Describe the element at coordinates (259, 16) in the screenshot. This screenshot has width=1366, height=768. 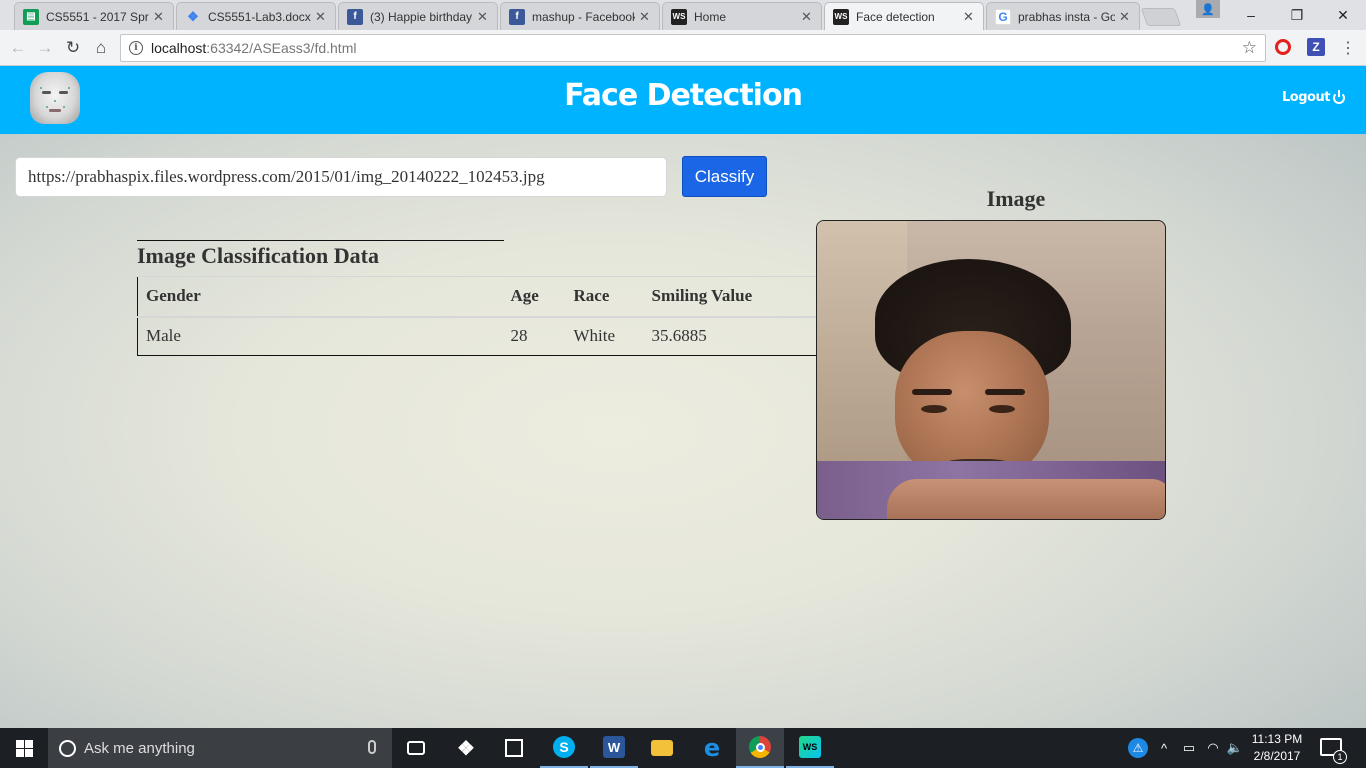
I see `tab-title: CS5551-Lab3.docx` at that location.